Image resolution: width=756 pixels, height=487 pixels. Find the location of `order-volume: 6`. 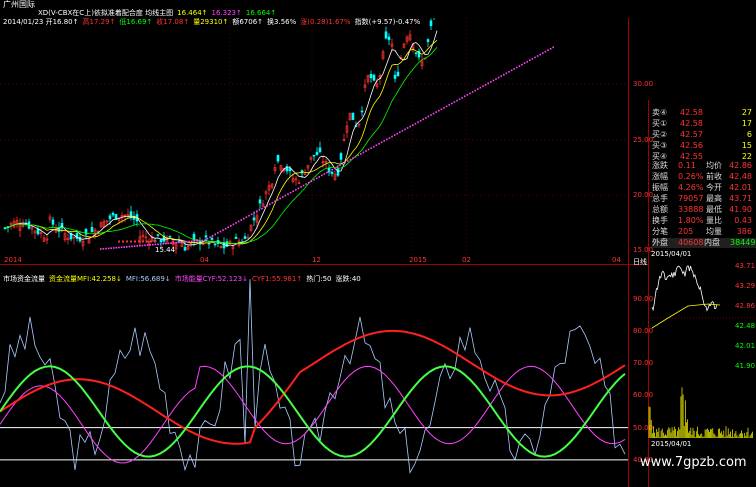

order-volume: 6 is located at coordinates (749, 134).